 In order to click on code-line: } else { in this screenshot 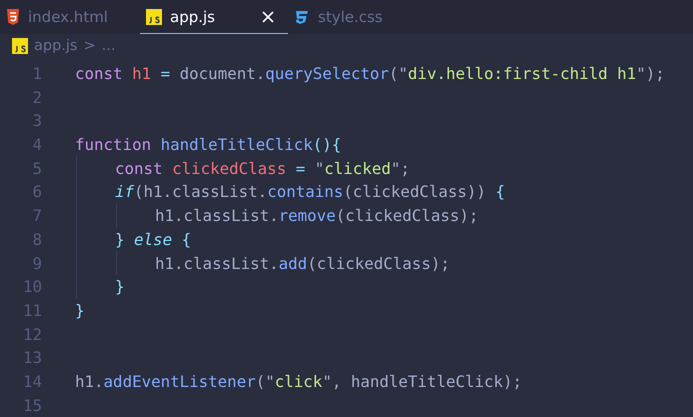, I will do `click(153, 239)`.